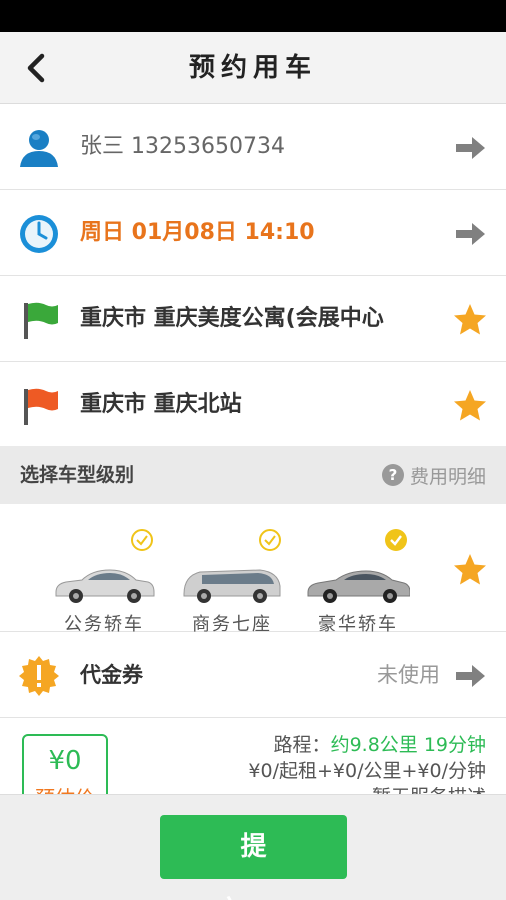  What do you see at coordinates (41, 320) in the screenshot?
I see `green-flag-icon` at bounding box center [41, 320].